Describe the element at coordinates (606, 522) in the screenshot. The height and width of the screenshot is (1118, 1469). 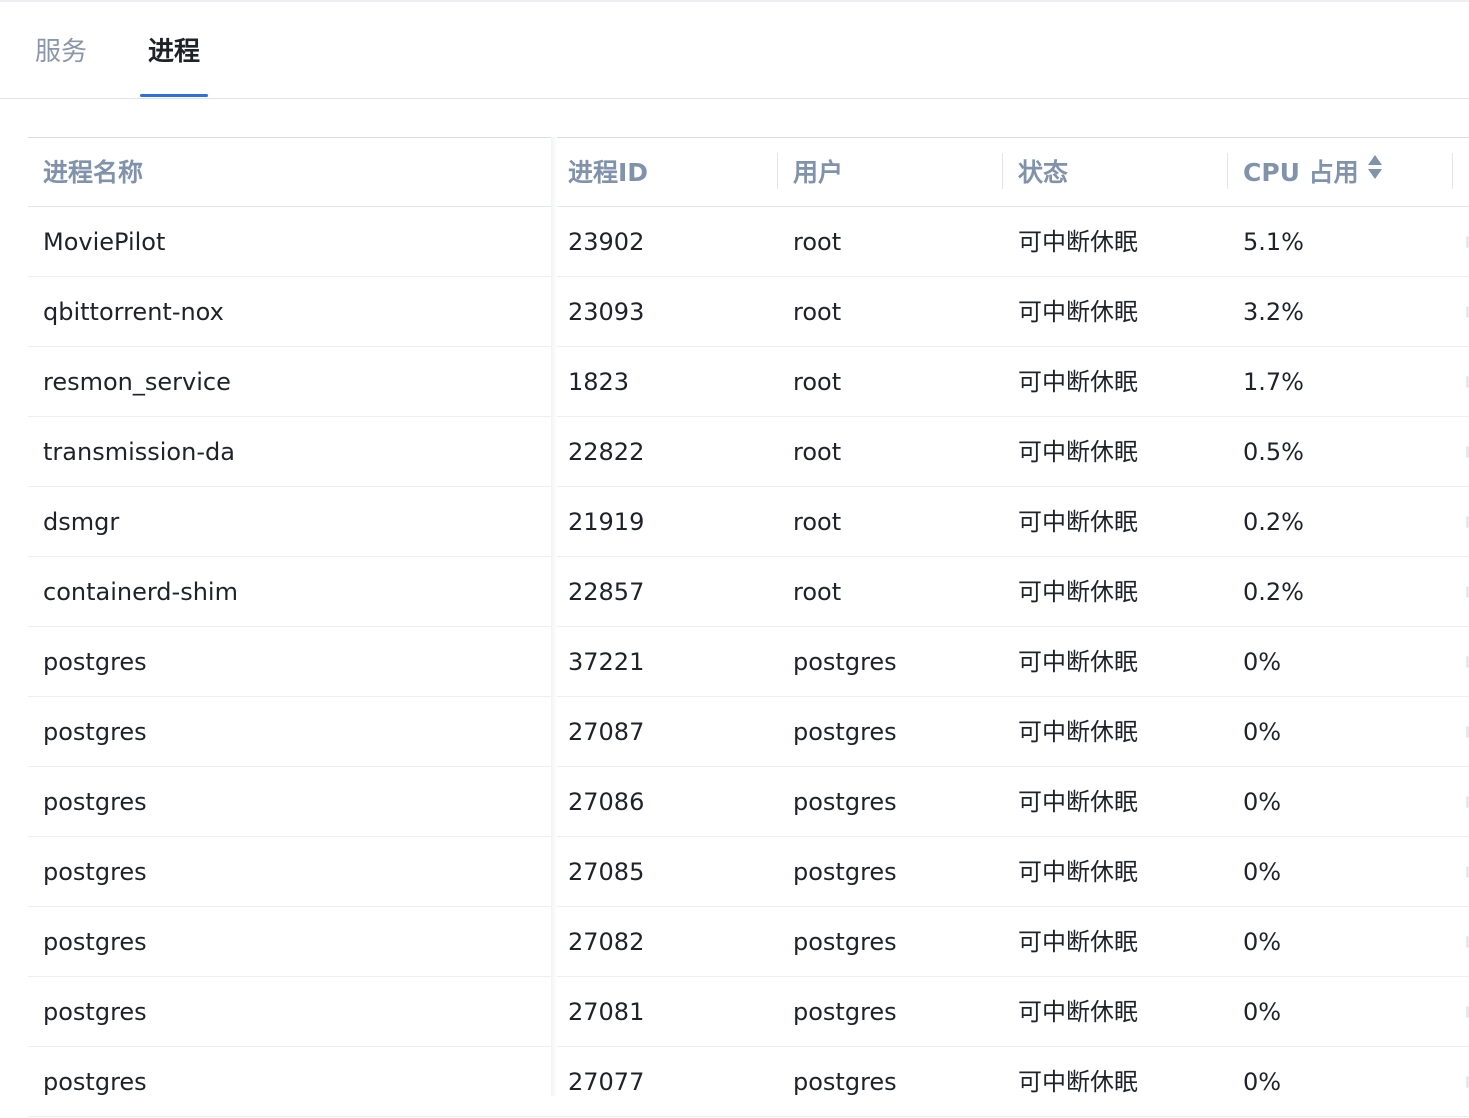
I see `cell-process-id: 21919` at that location.